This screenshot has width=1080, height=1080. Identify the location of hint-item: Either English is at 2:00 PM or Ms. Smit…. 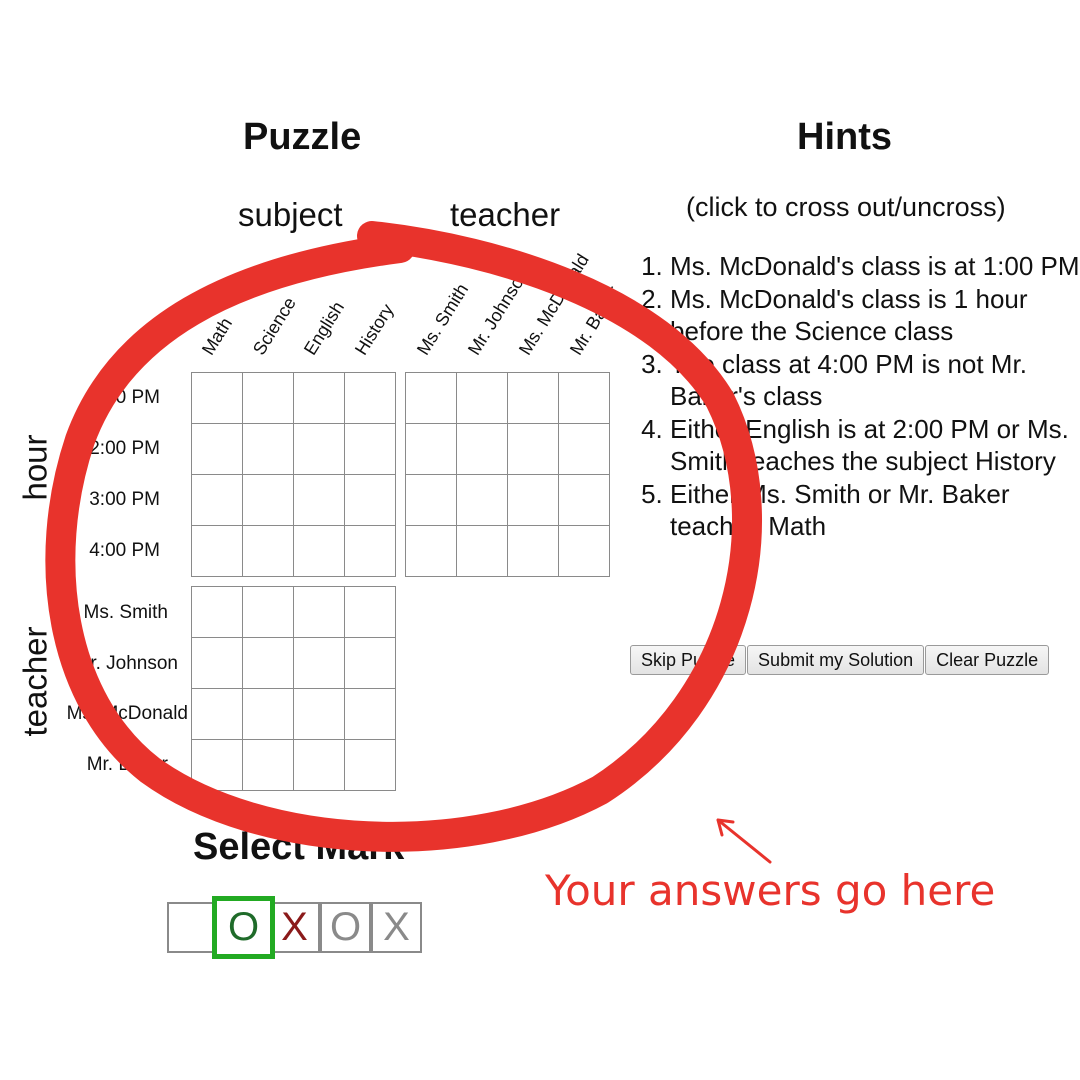
(875, 445).